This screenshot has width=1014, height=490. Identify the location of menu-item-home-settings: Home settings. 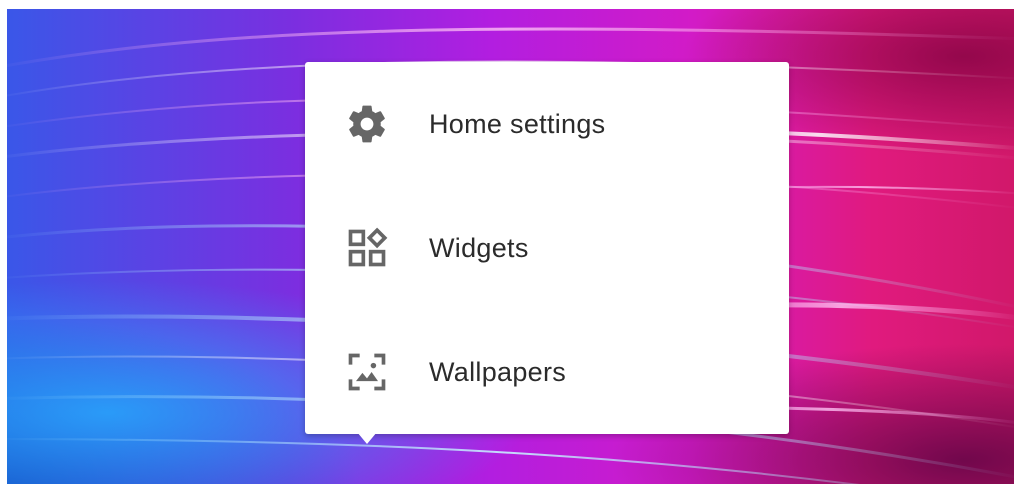
(547, 124).